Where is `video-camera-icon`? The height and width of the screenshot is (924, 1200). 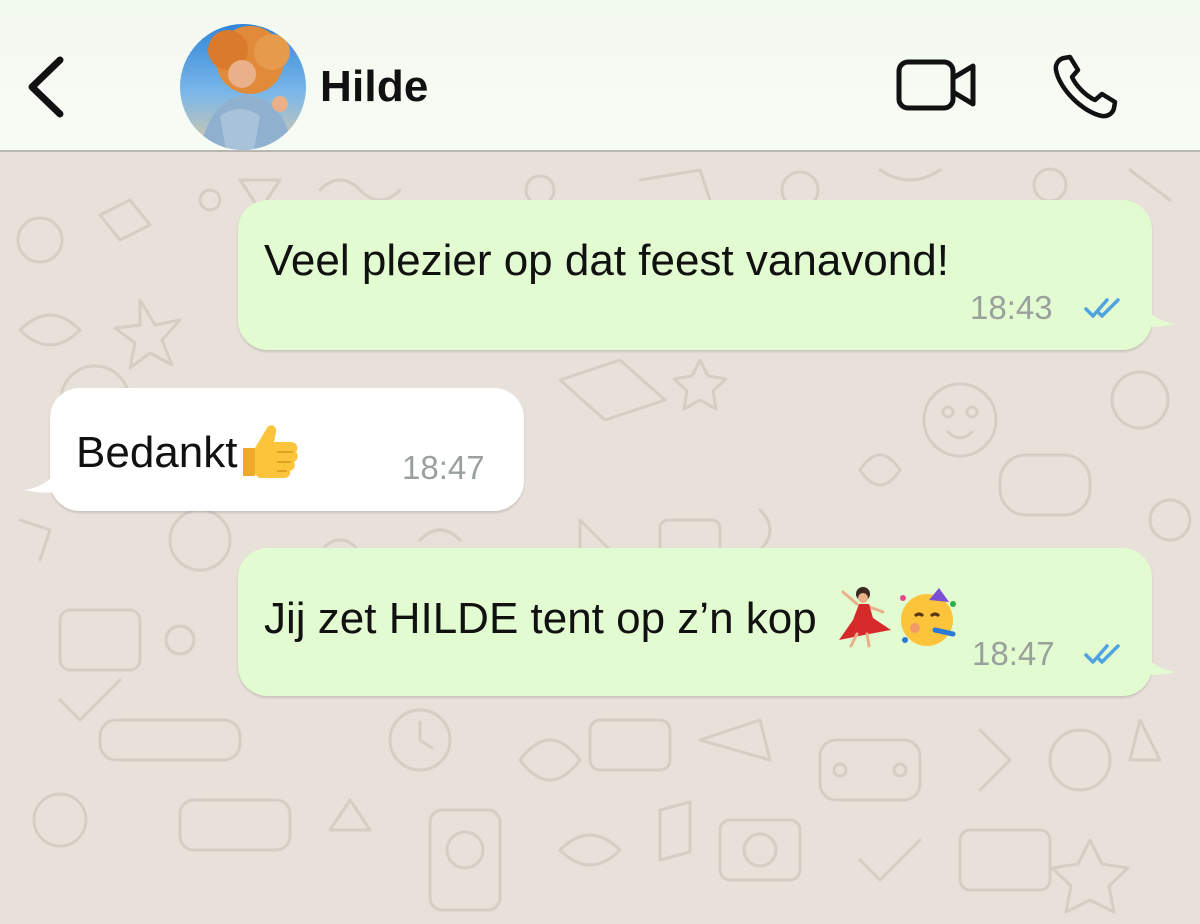
video-camera-icon is located at coordinates (936, 85).